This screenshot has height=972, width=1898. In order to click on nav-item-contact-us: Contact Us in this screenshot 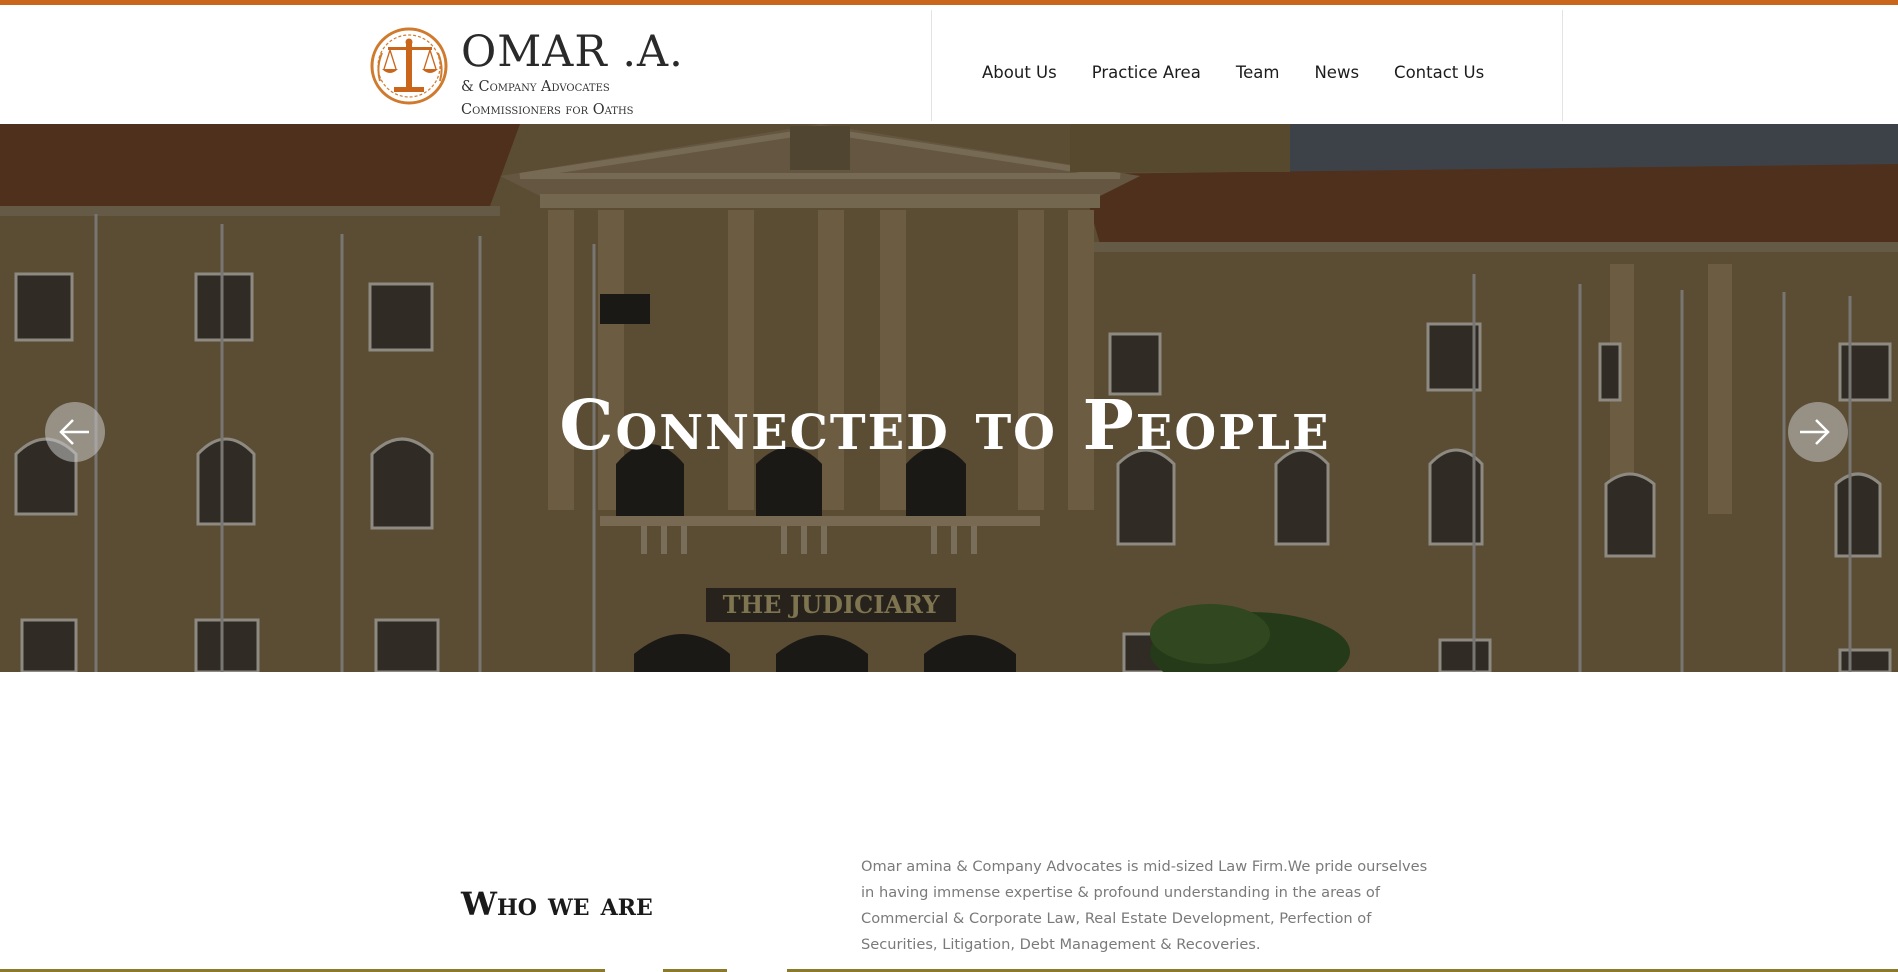, I will do `click(1439, 72)`.